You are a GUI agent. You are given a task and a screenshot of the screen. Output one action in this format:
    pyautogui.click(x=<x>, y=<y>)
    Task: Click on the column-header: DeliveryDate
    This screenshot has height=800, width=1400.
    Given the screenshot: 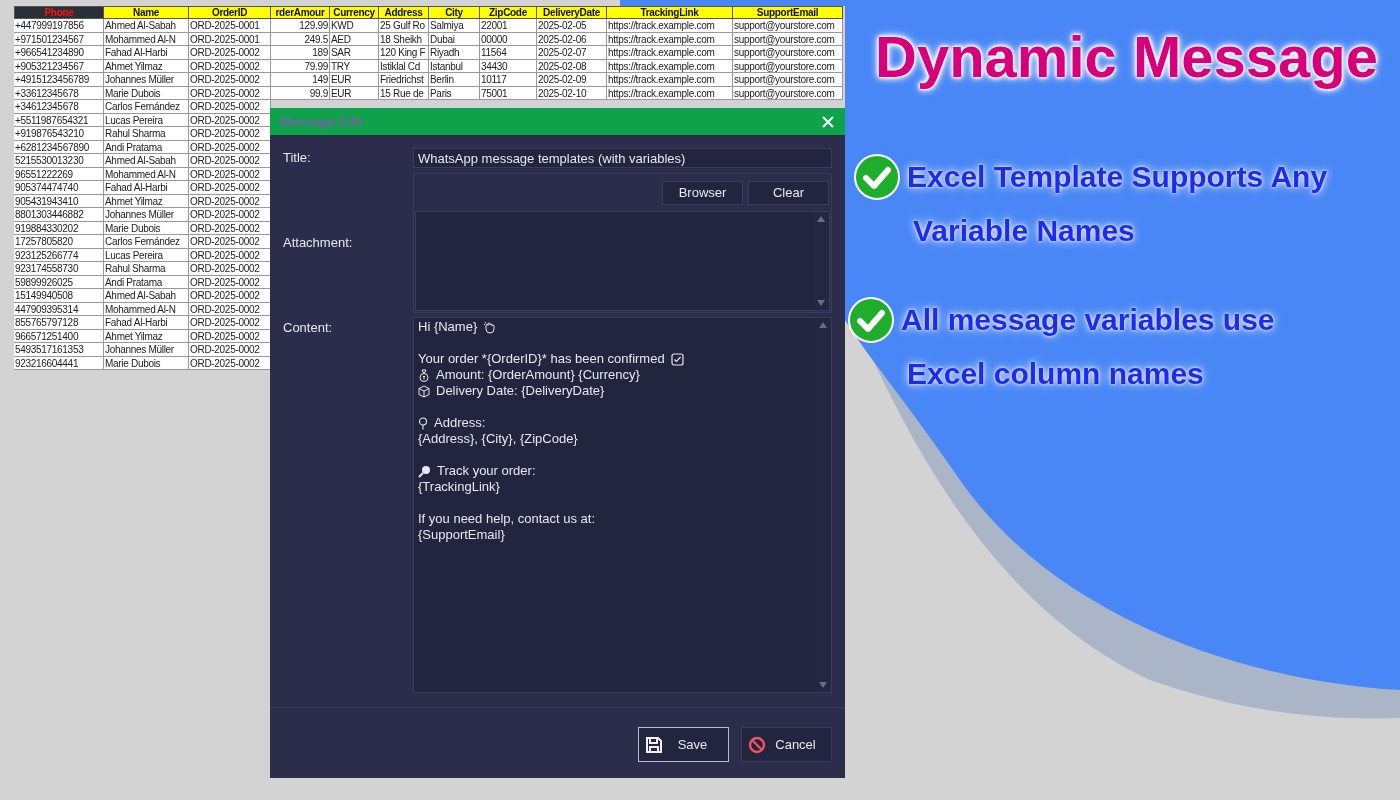 What is the action you would take?
    pyautogui.click(x=572, y=12)
    